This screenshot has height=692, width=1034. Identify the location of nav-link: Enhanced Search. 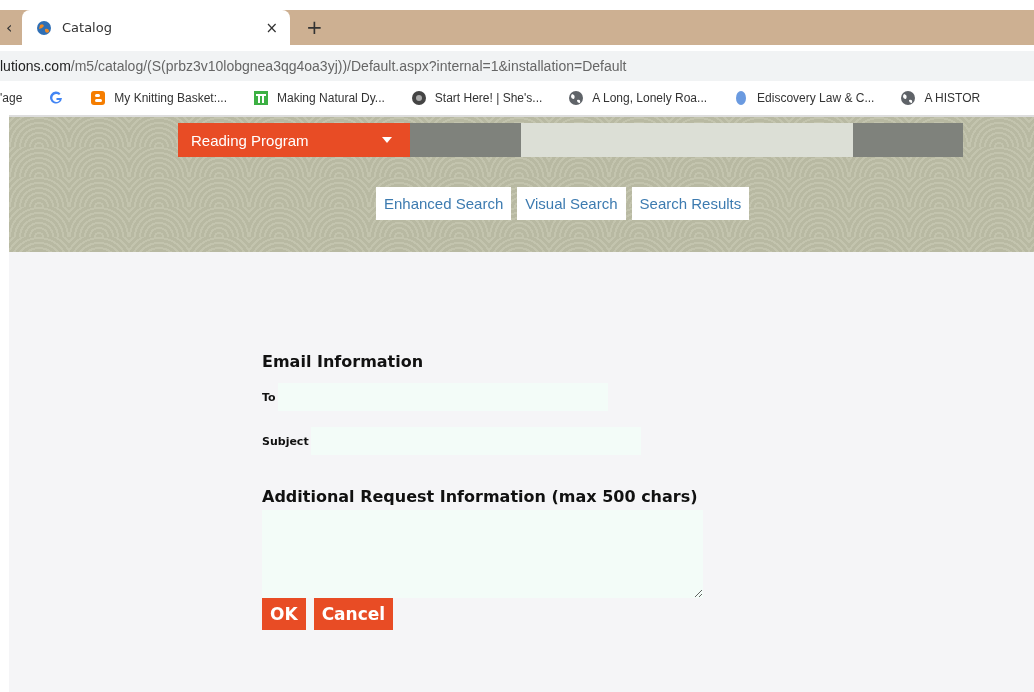
(444, 203).